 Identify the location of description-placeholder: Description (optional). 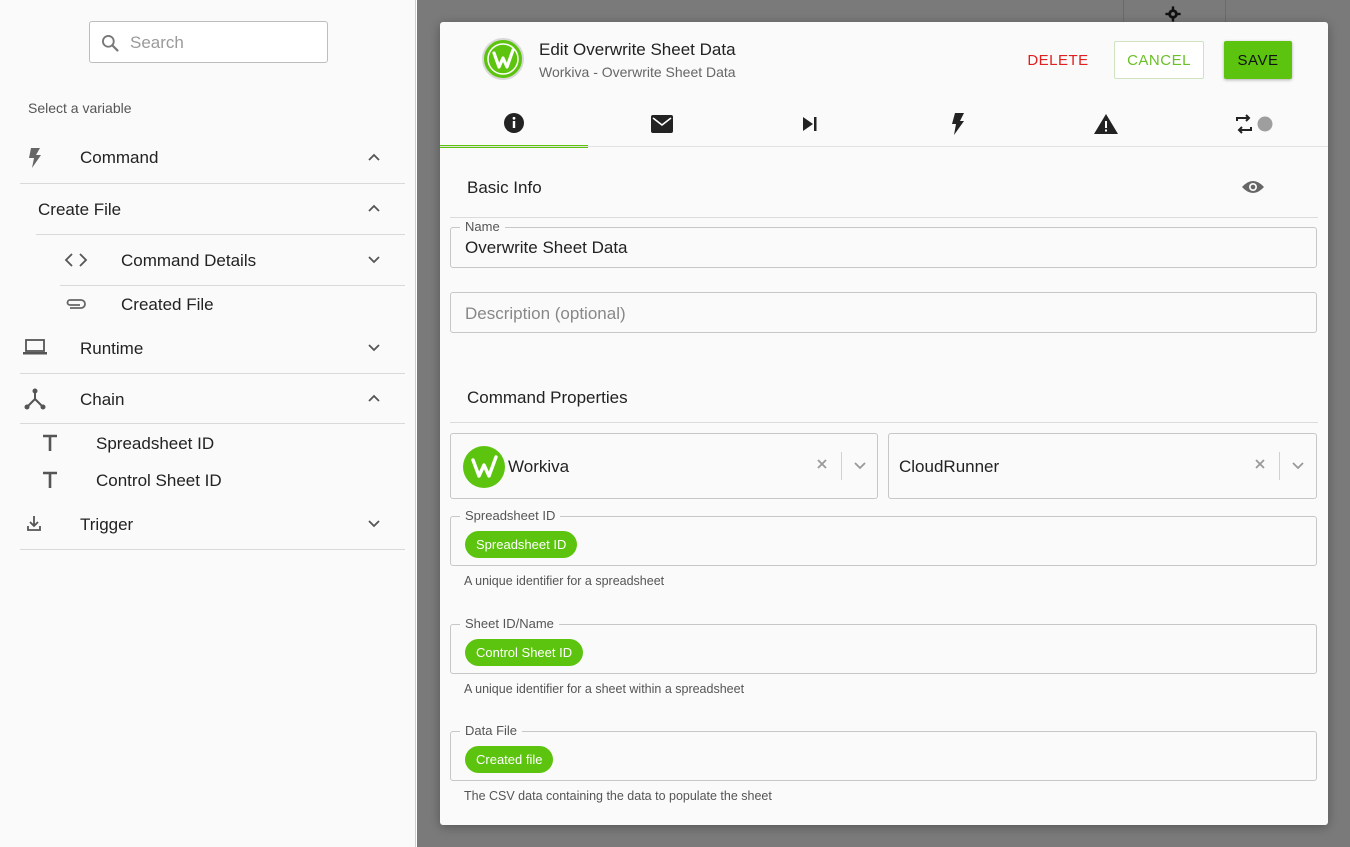
(545, 314).